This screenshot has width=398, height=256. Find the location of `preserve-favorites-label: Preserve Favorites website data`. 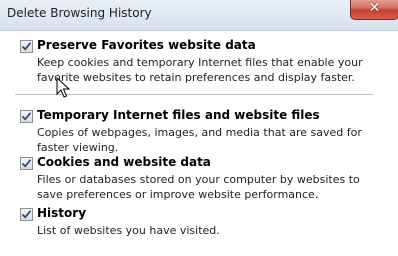

preserve-favorites-label: Preserve Favorites website data is located at coordinates (146, 45).